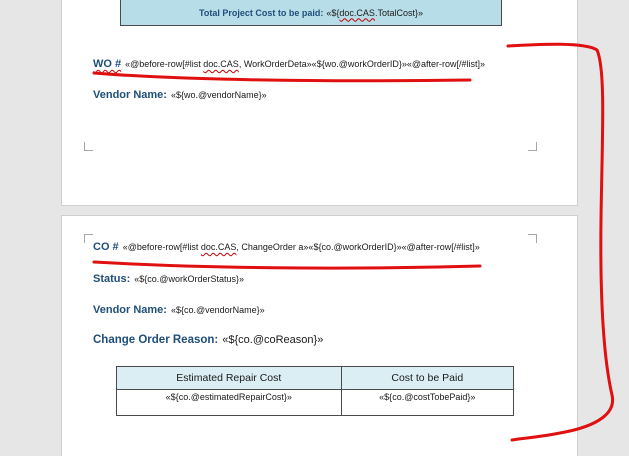 This screenshot has width=629, height=456. Describe the element at coordinates (219, 95) in the screenshot. I see `vendor-name-merge-field: «${wo.@vendorName}»` at that location.